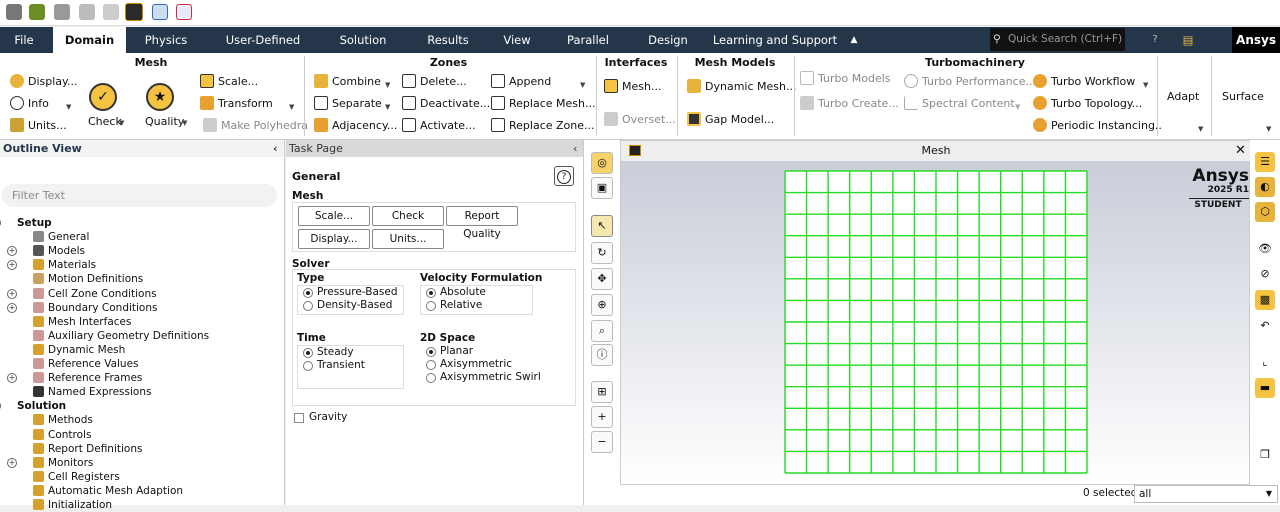 This screenshot has height=512, width=1280. I want to click on new-case-icon, so click(14, 12).